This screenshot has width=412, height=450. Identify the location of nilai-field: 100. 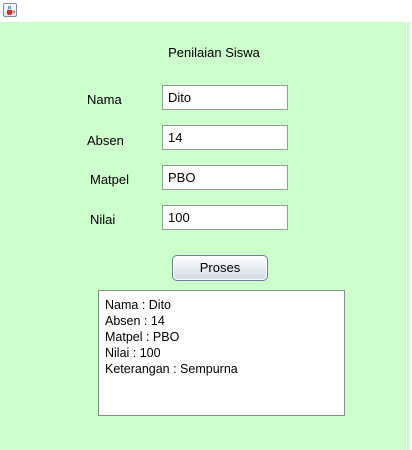
(225, 217).